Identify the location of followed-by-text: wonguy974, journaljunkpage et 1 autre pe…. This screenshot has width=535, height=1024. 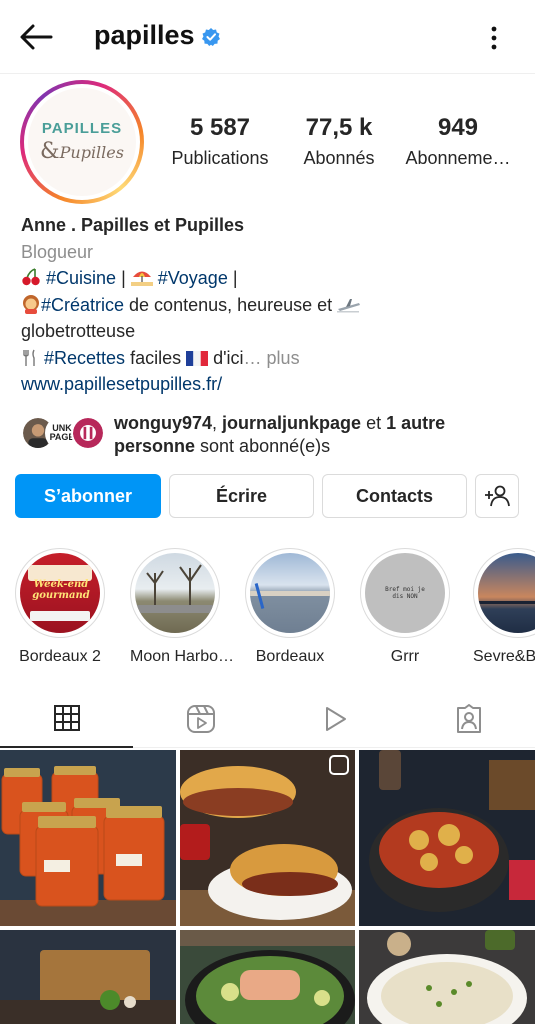
(280, 434).